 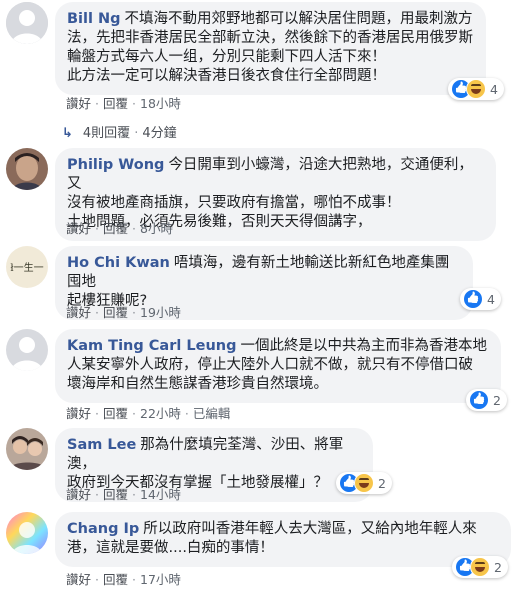 I want to click on comment-actions: 讚好 · 回覆 · 19小時, so click(x=123, y=312).